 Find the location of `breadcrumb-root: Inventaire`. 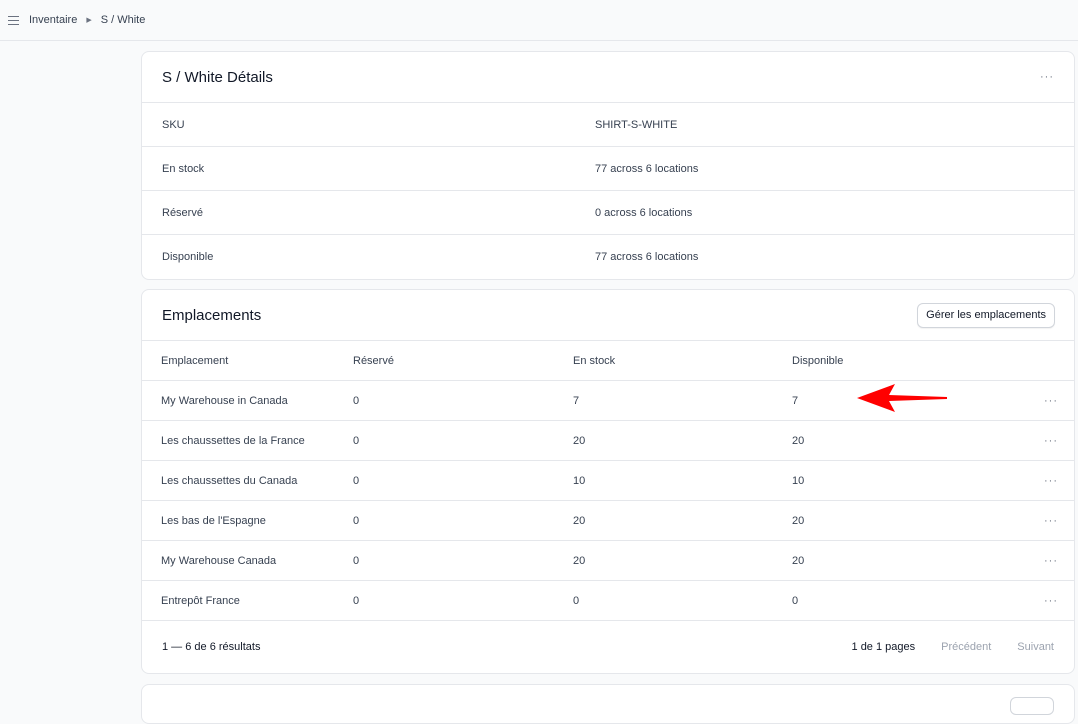

breadcrumb-root: Inventaire is located at coordinates (53, 20).